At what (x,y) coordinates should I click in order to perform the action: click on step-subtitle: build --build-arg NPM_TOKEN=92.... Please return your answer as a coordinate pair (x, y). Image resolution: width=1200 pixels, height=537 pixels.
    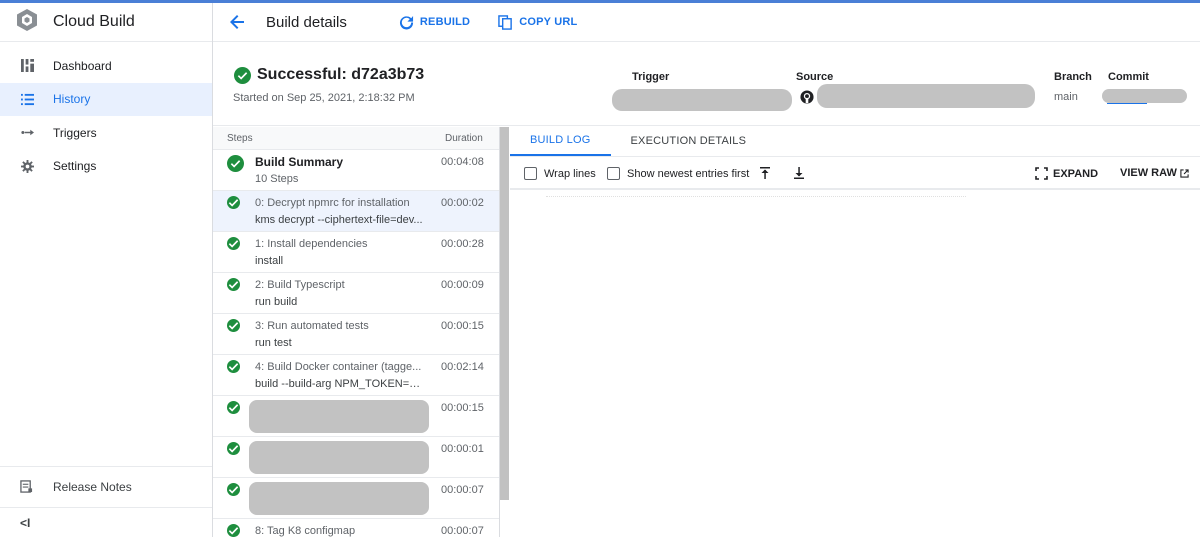
    Looking at the image, I should click on (340, 384).